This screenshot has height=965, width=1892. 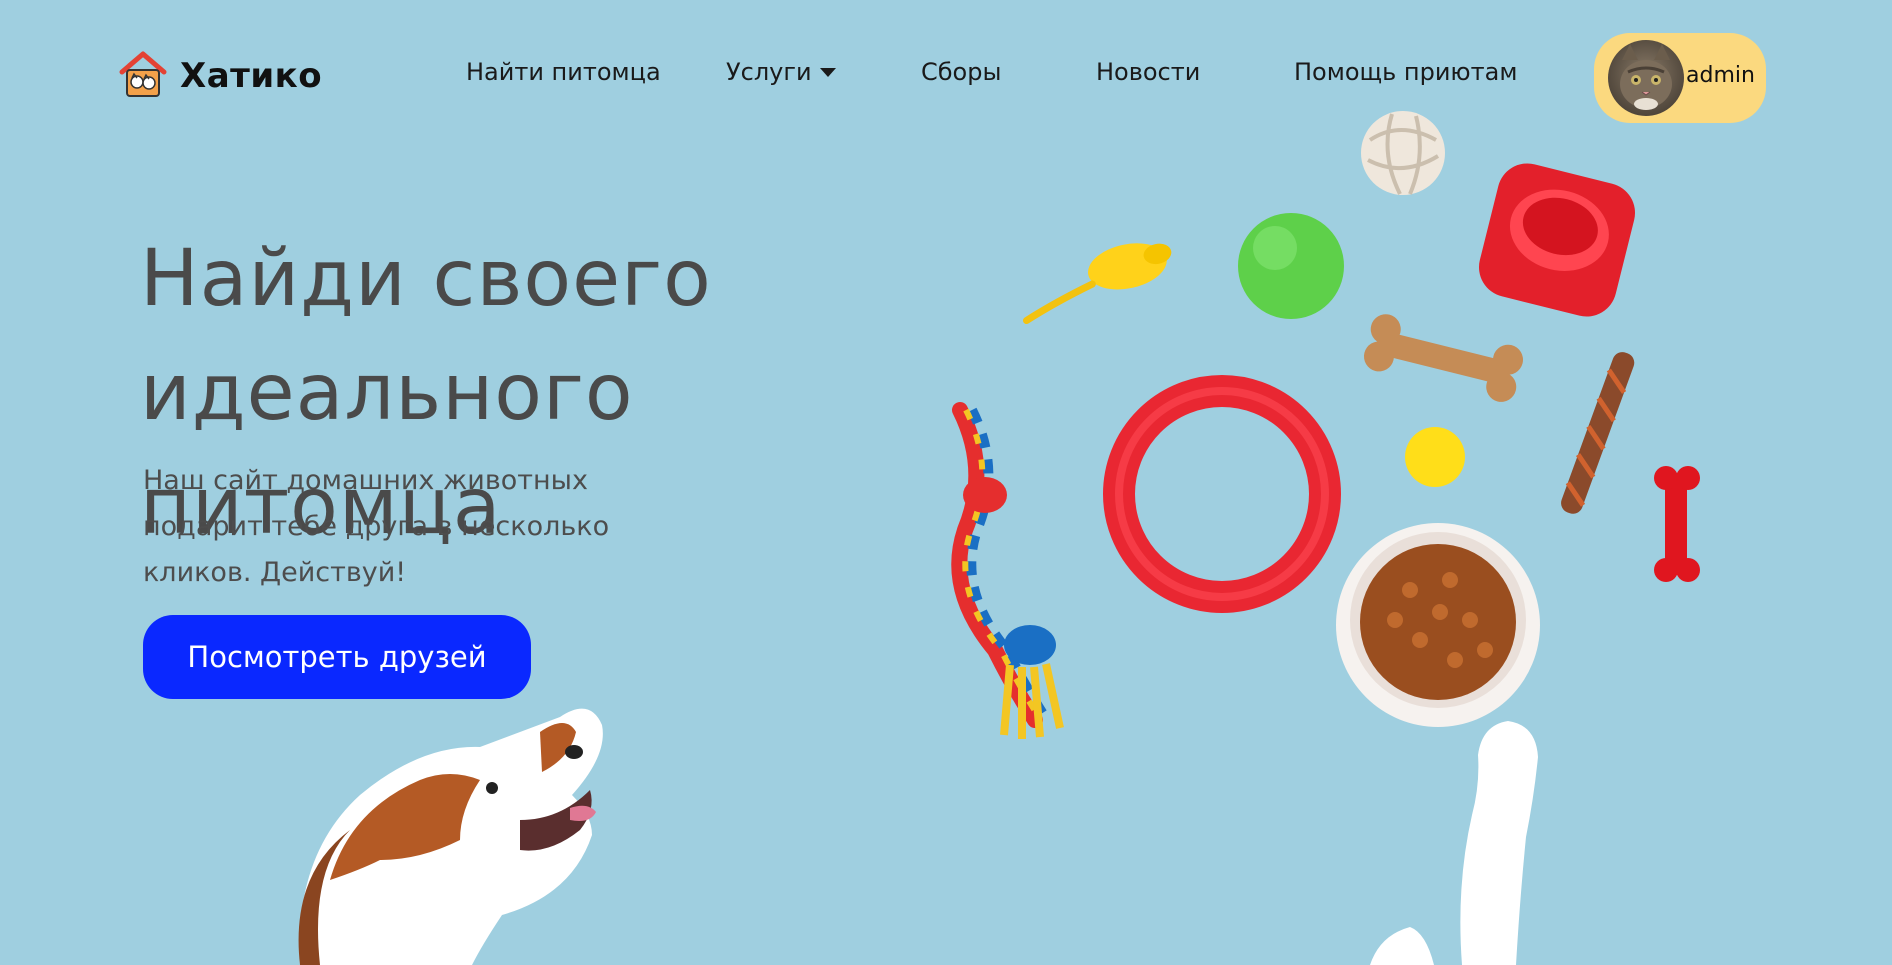 I want to click on nav-services: Услуги, so click(x=781, y=72).